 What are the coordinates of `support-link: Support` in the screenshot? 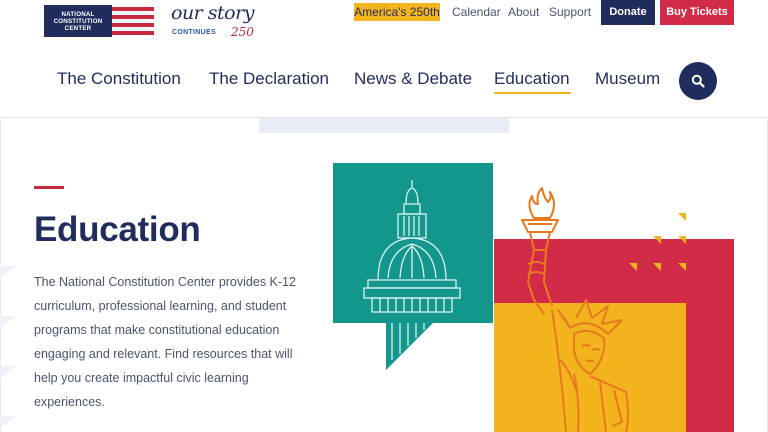 It's located at (570, 12).